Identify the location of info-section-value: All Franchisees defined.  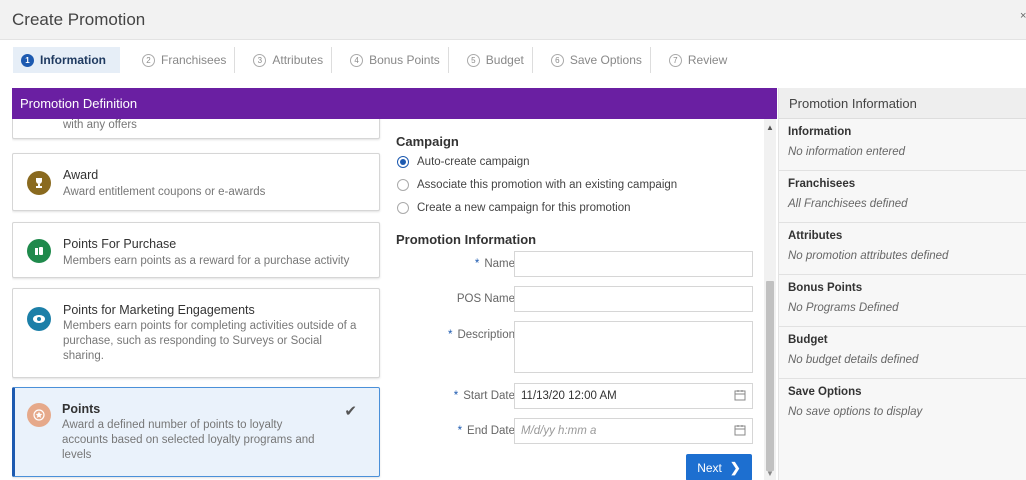
(848, 204).